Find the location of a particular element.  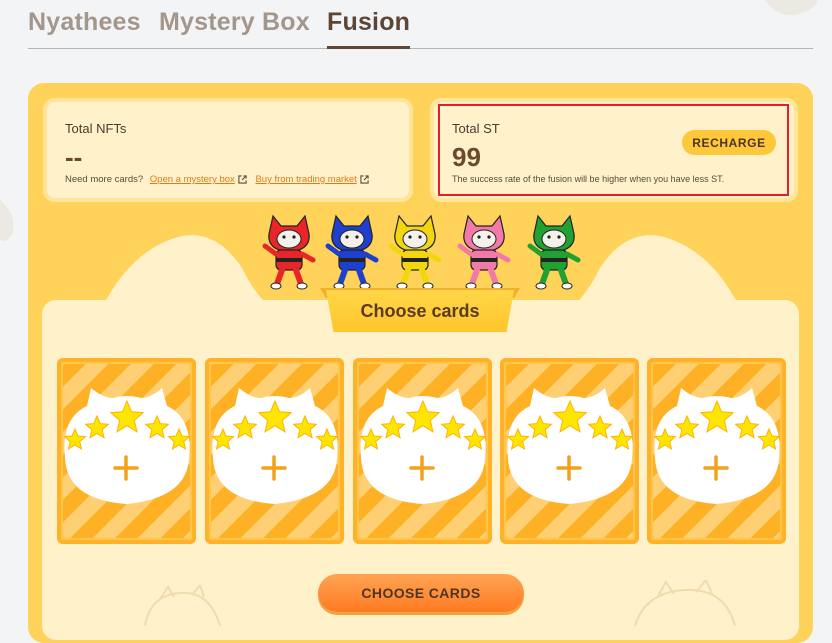

tab-fusion: Fusion is located at coordinates (369, 28).